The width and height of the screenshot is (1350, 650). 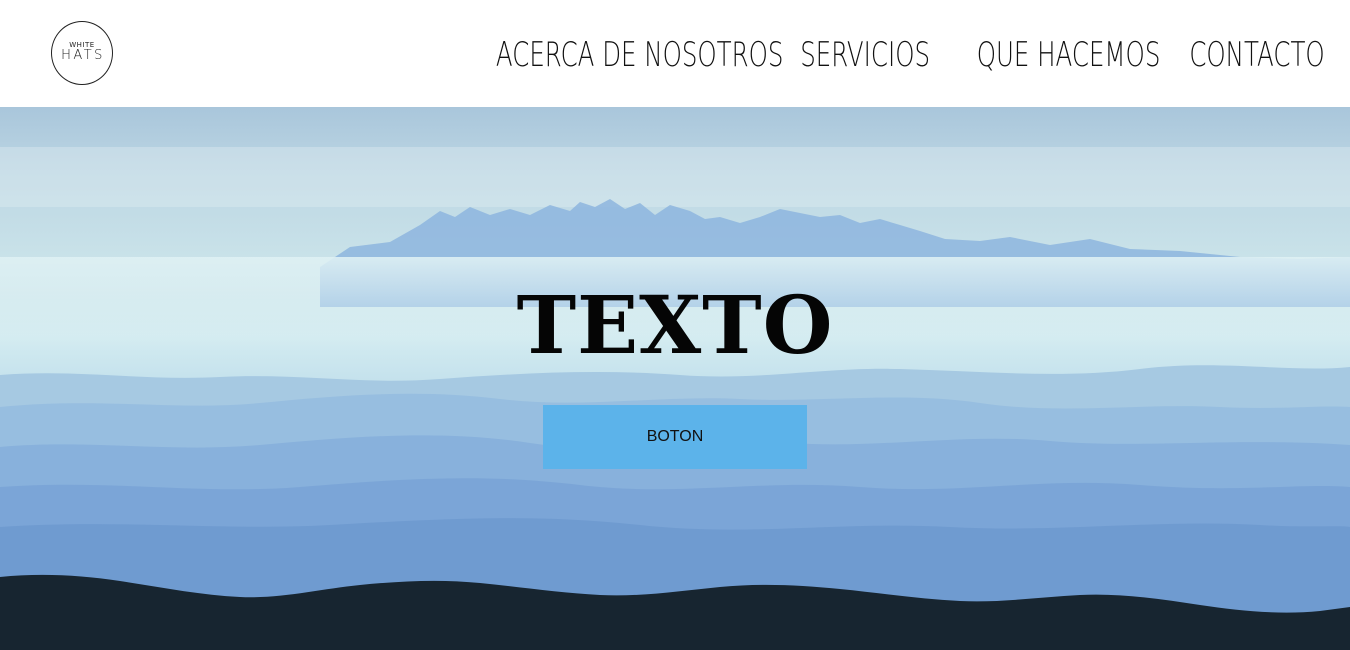 I want to click on logo: WHITE HATS, so click(x=82, y=53).